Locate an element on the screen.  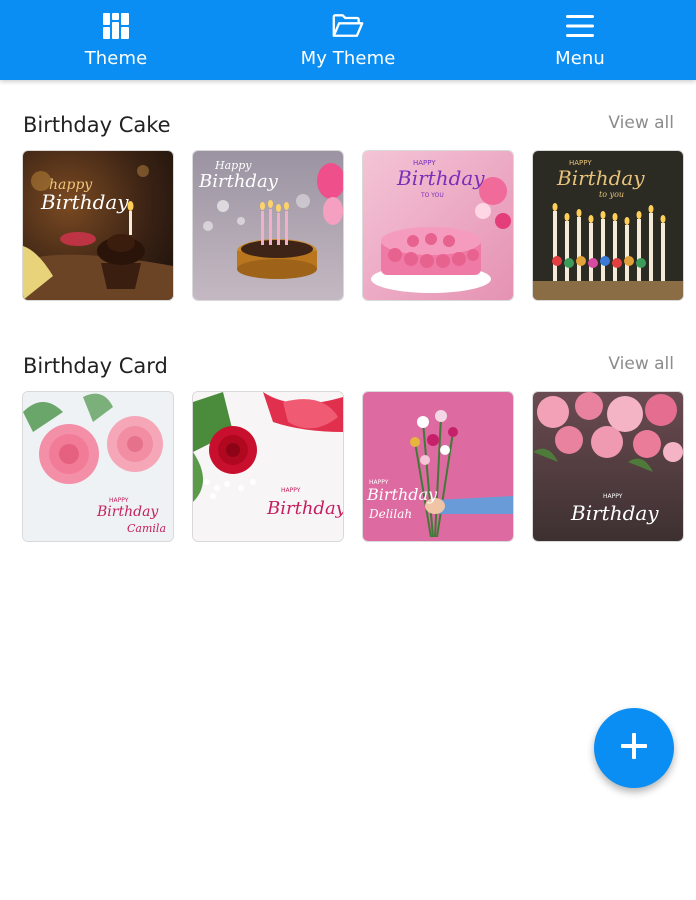
add-fab-button is located at coordinates (634, 748).